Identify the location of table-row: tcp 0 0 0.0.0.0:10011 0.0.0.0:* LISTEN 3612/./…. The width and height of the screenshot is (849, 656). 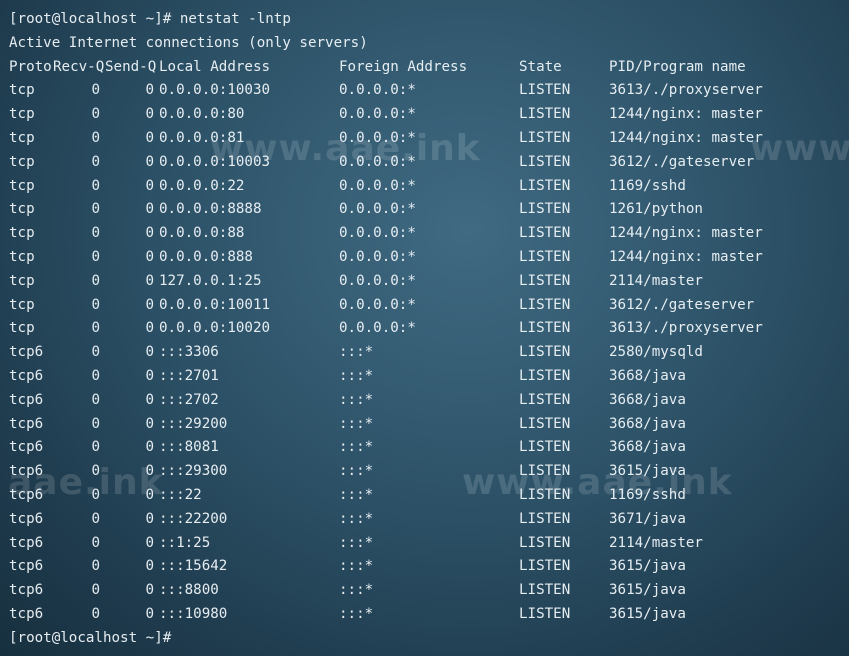
(427, 306).